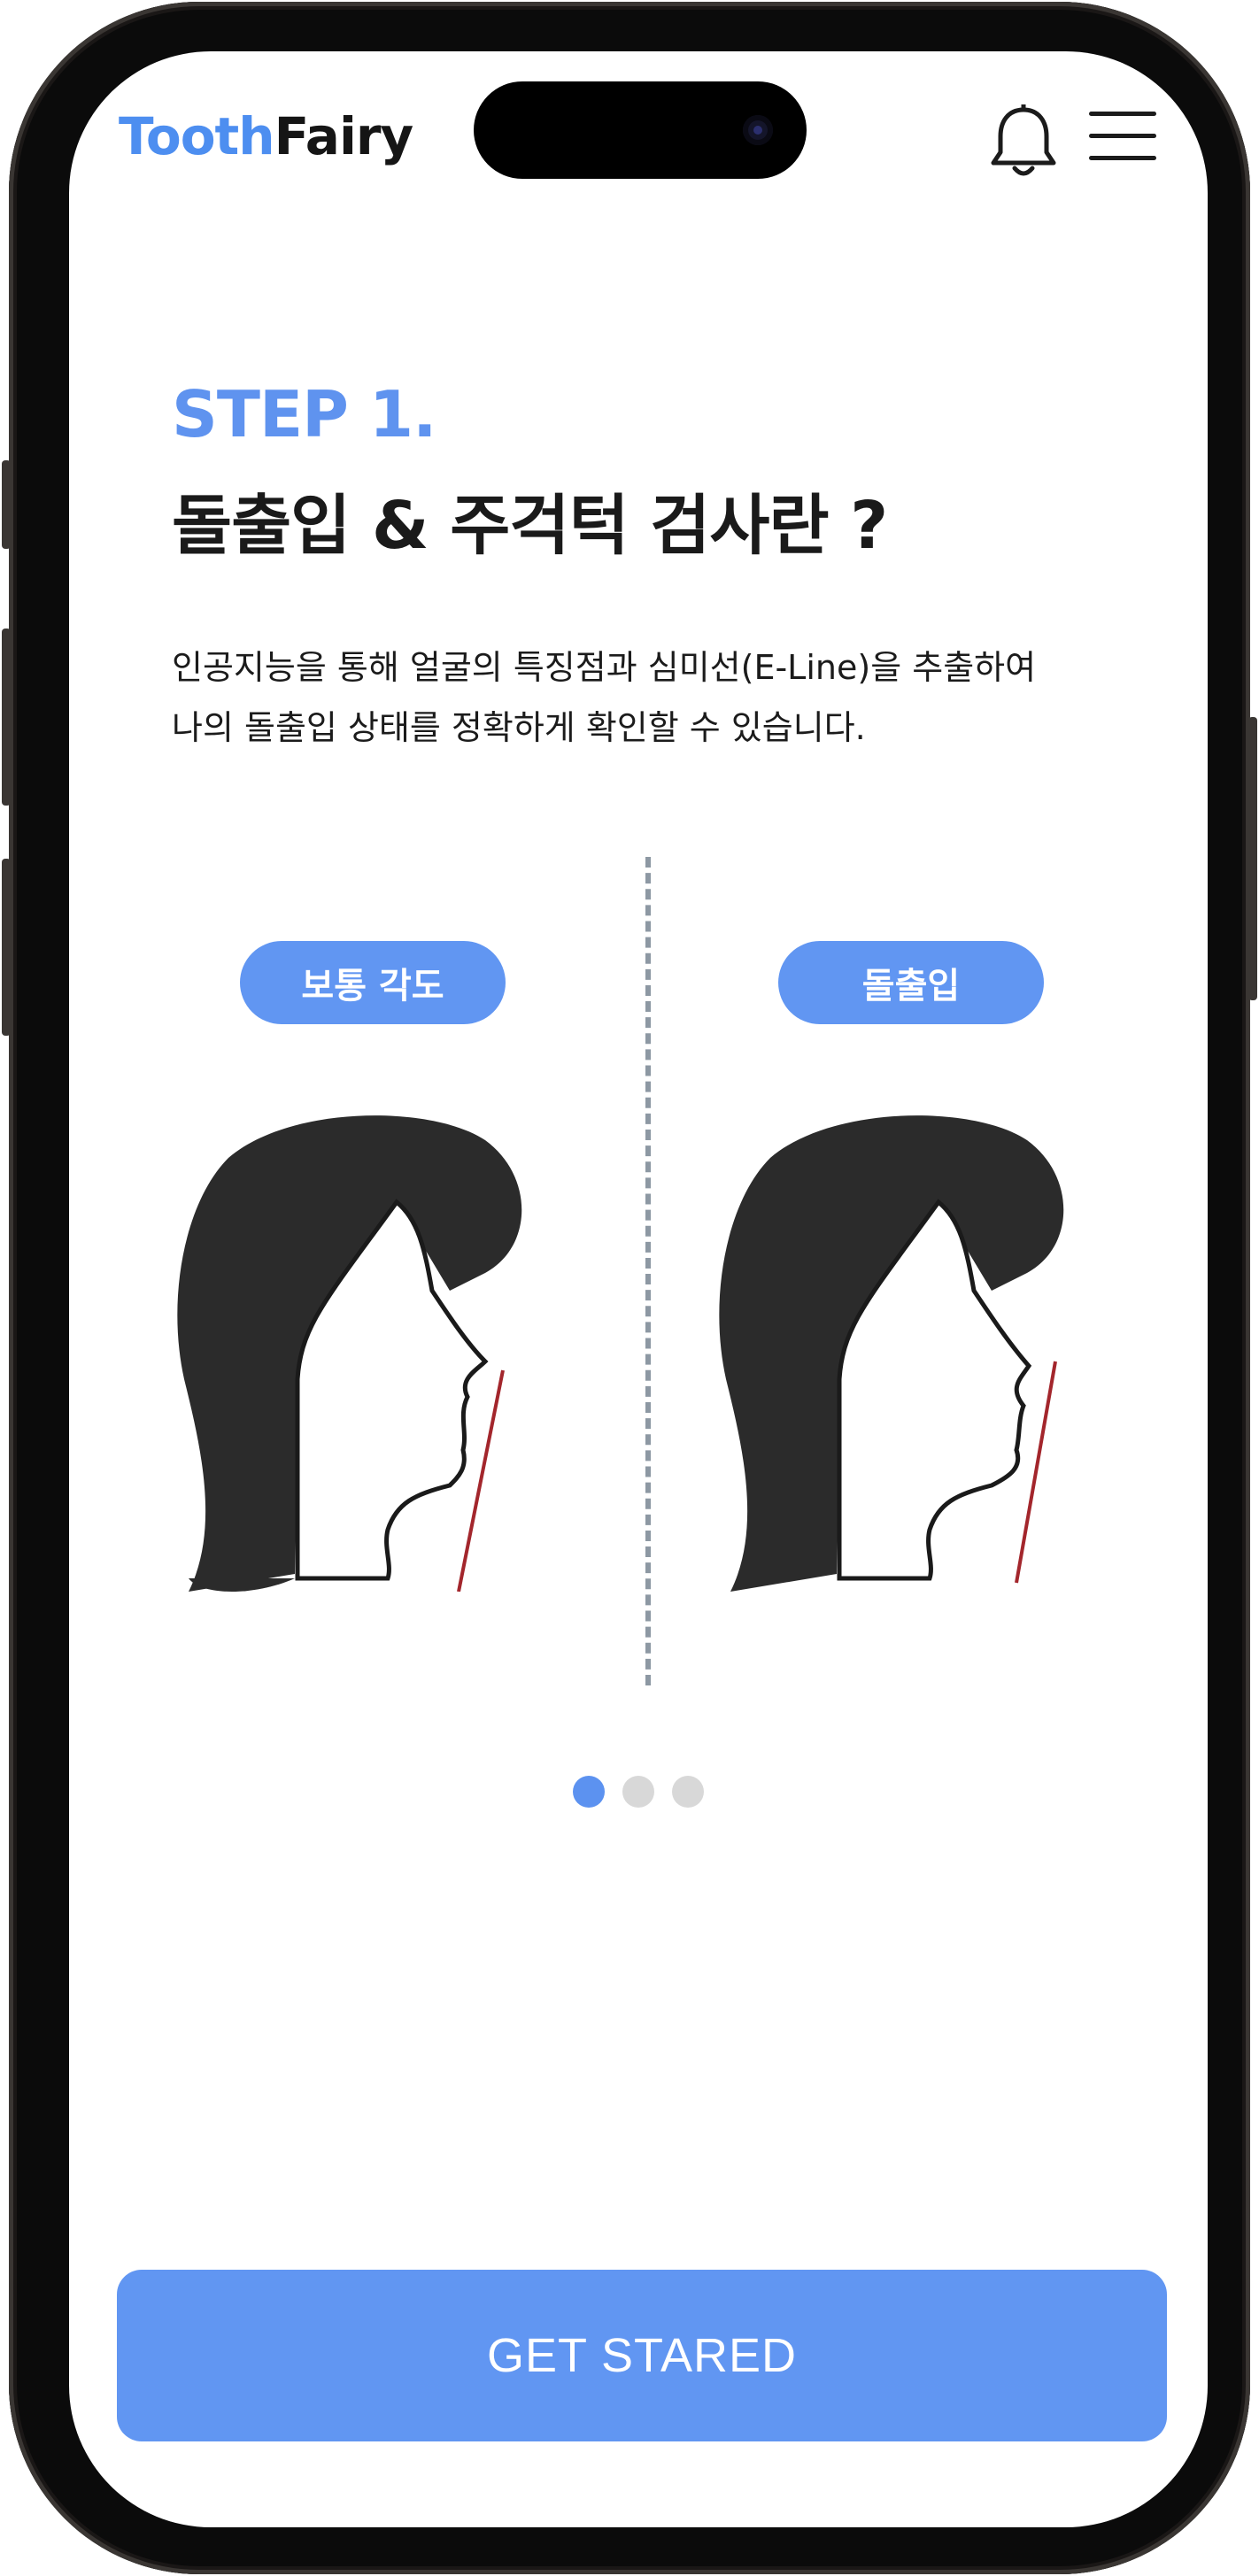 The image size is (1259, 2576). I want to click on mute-switch, so click(6, 504).